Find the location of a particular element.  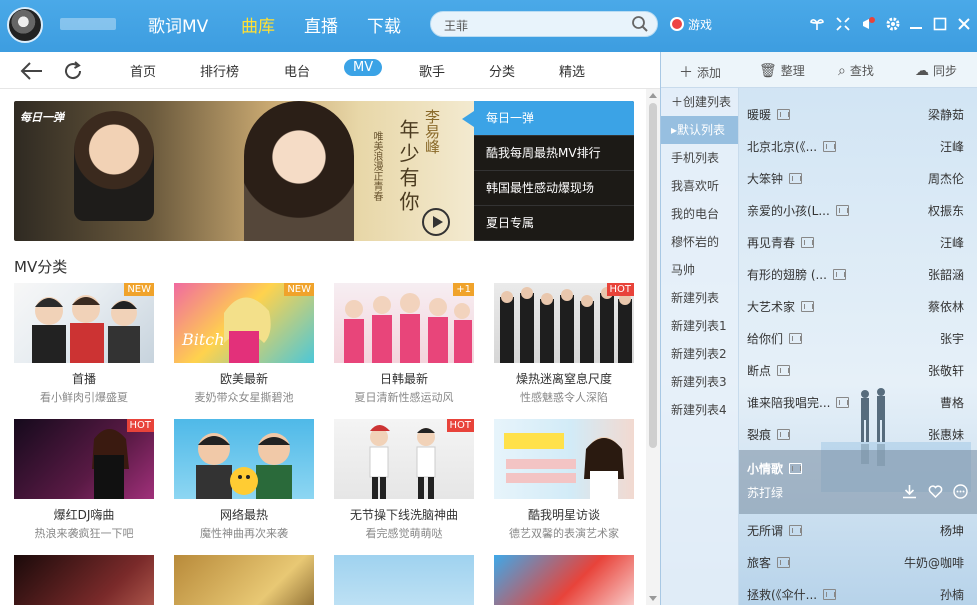

tab-charts: 排行榜 is located at coordinates (219, 70).